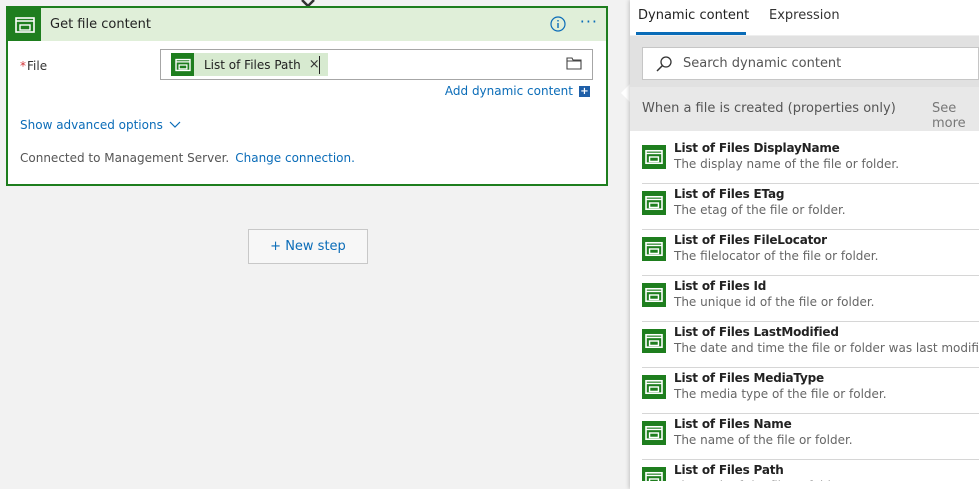 The image size is (979, 489). I want to click on add-dynamic-content-link: Add dynamic content +, so click(517, 91).